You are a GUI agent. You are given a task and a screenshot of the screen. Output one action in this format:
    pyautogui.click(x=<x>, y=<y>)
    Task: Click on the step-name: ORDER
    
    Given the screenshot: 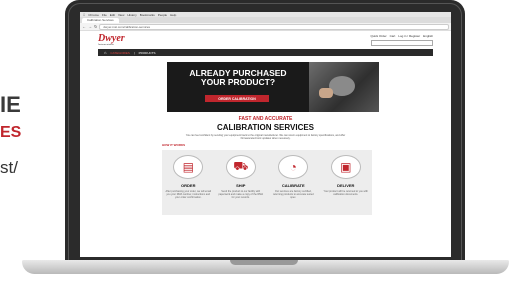 What is the action you would take?
    pyautogui.click(x=188, y=185)
    